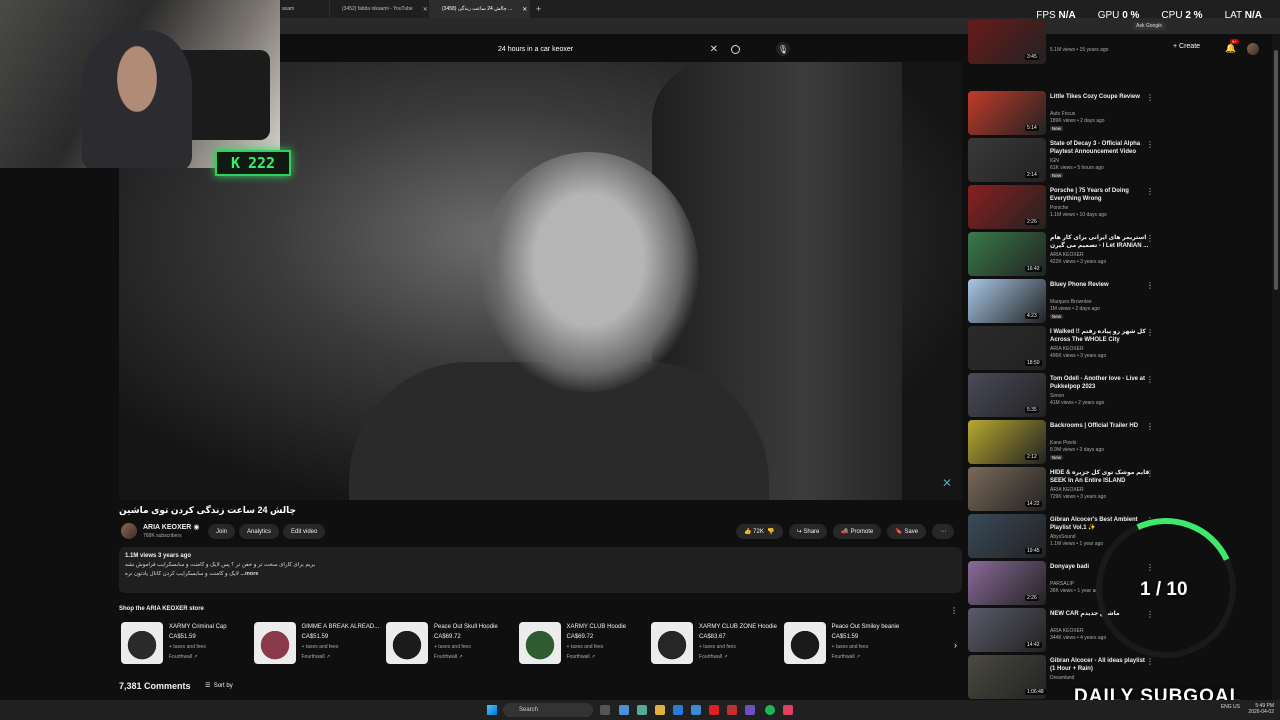 This screenshot has width=1280, height=720. I want to click on file-explorer-icon, so click(660, 710).